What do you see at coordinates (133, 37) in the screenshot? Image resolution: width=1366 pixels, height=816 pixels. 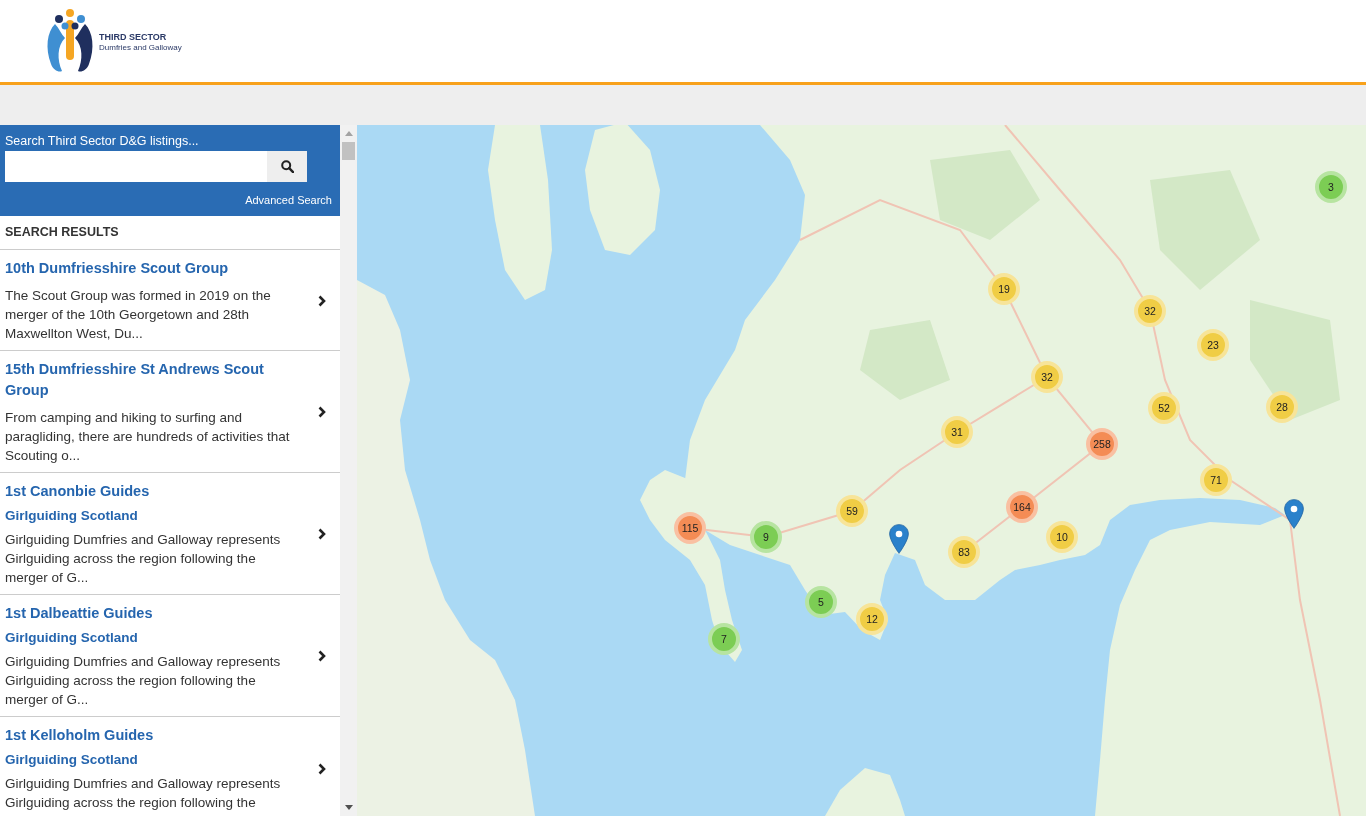 I see `logo-title: THIRD SECTOR` at bounding box center [133, 37].